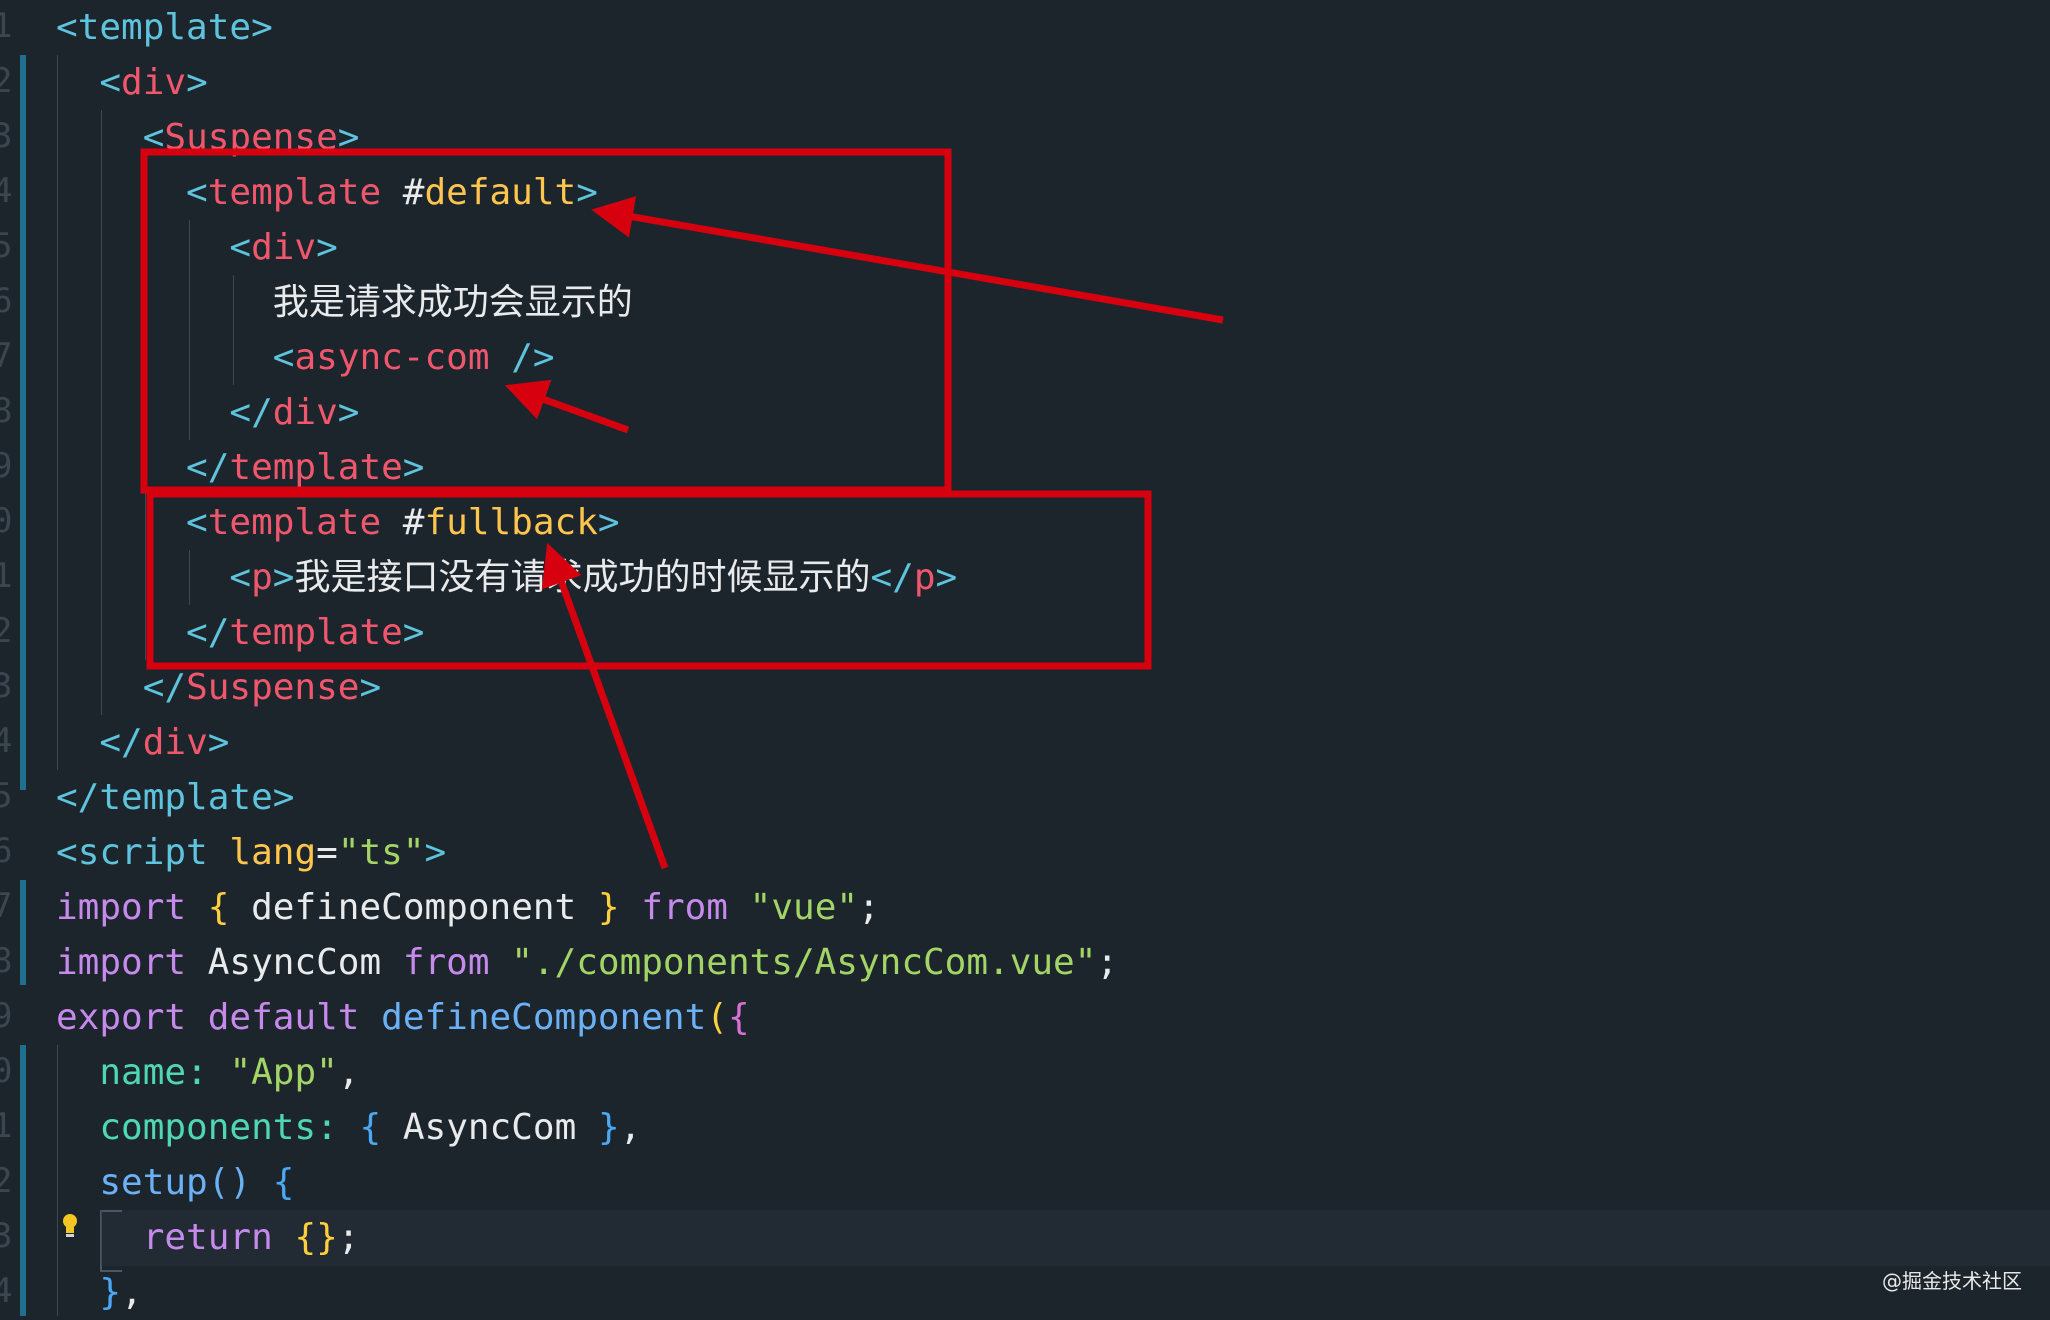 The image size is (2050, 1320). I want to click on highlight-box-fallback-slot, so click(649, 580).